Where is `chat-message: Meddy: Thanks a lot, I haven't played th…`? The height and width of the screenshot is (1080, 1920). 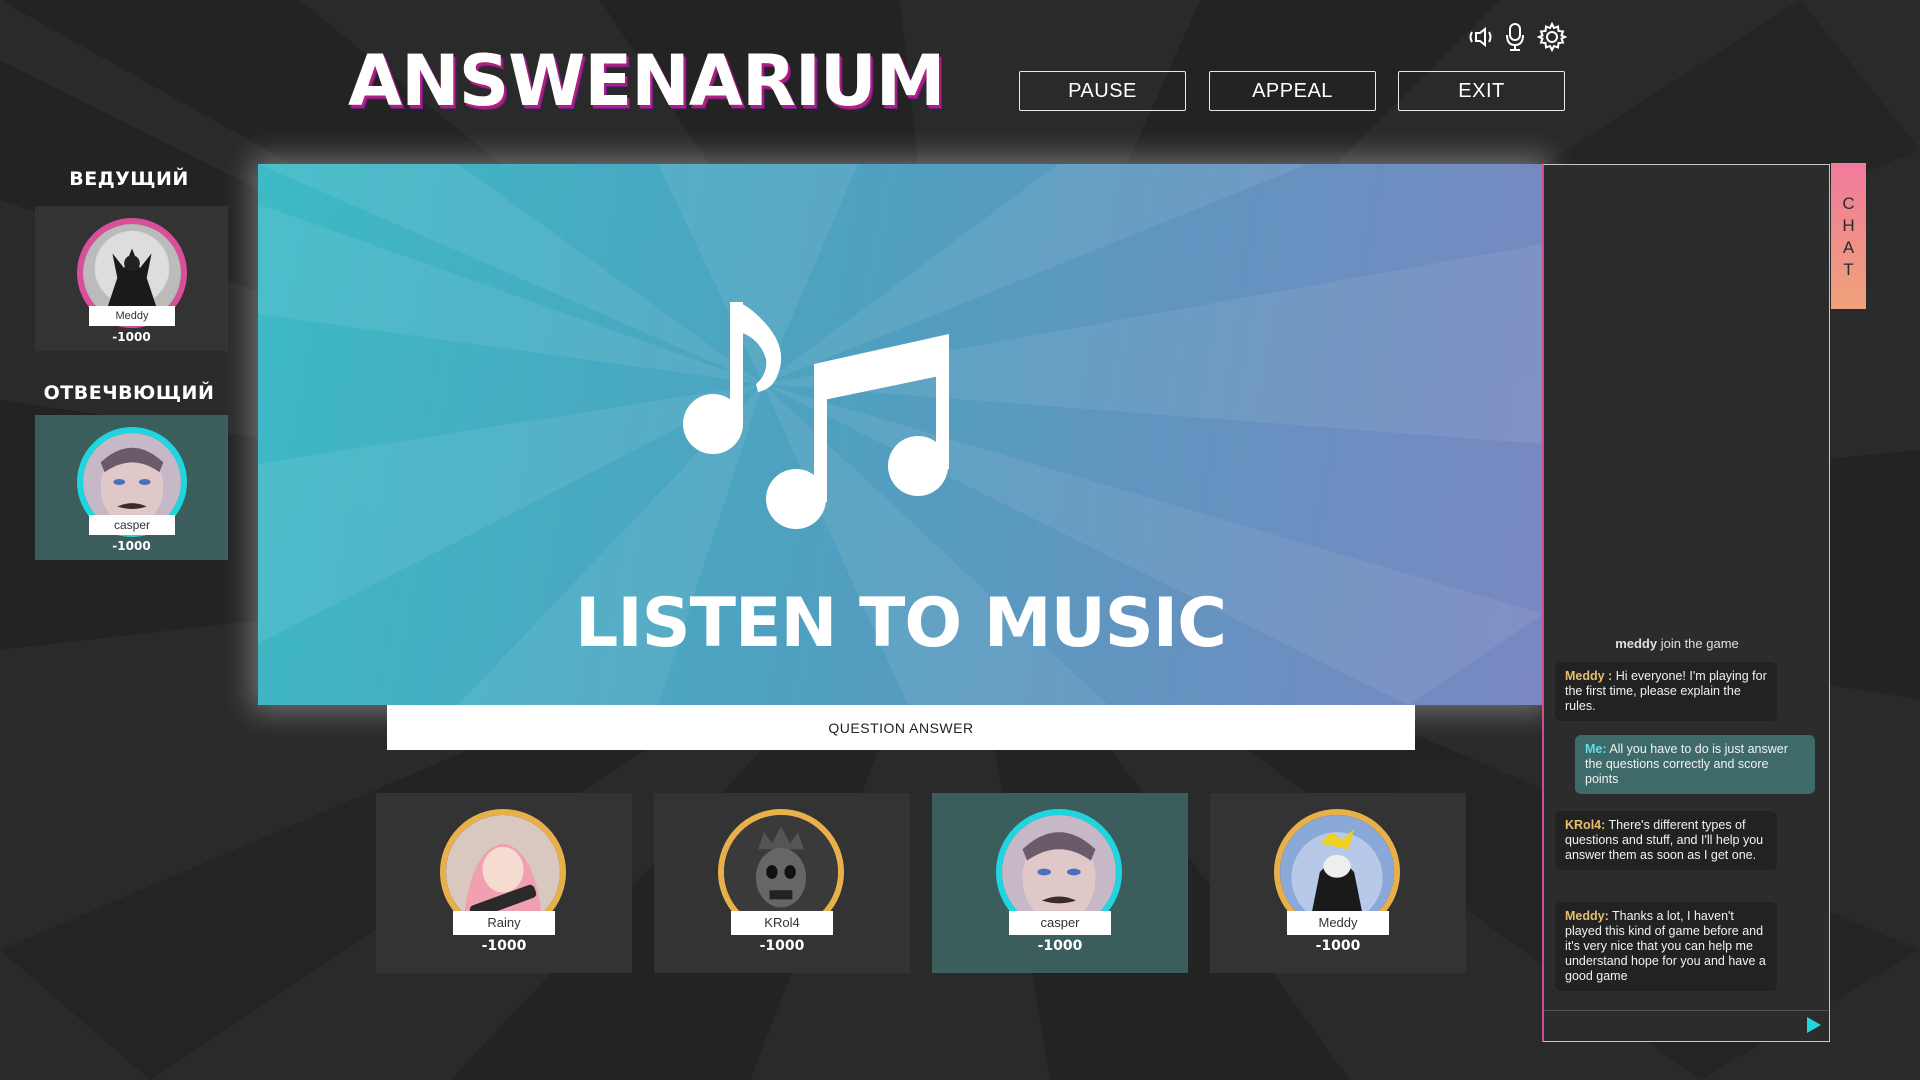
chat-message: Meddy: Thanks a lot, I haven't played th… is located at coordinates (1666, 946).